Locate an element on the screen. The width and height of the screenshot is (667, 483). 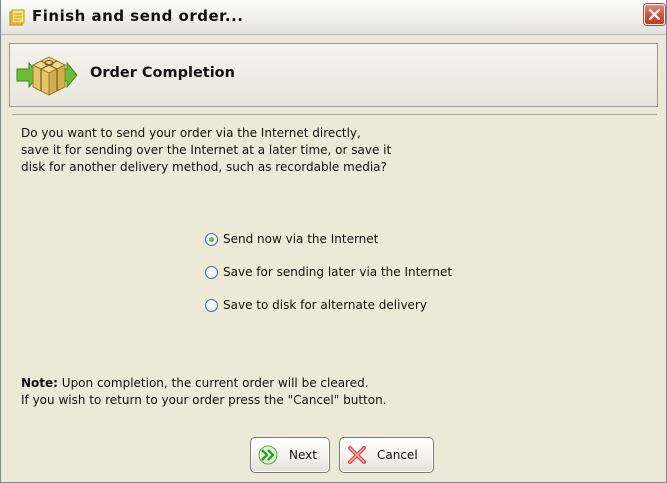
cancel-label: Cancel is located at coordinates (397, 455).